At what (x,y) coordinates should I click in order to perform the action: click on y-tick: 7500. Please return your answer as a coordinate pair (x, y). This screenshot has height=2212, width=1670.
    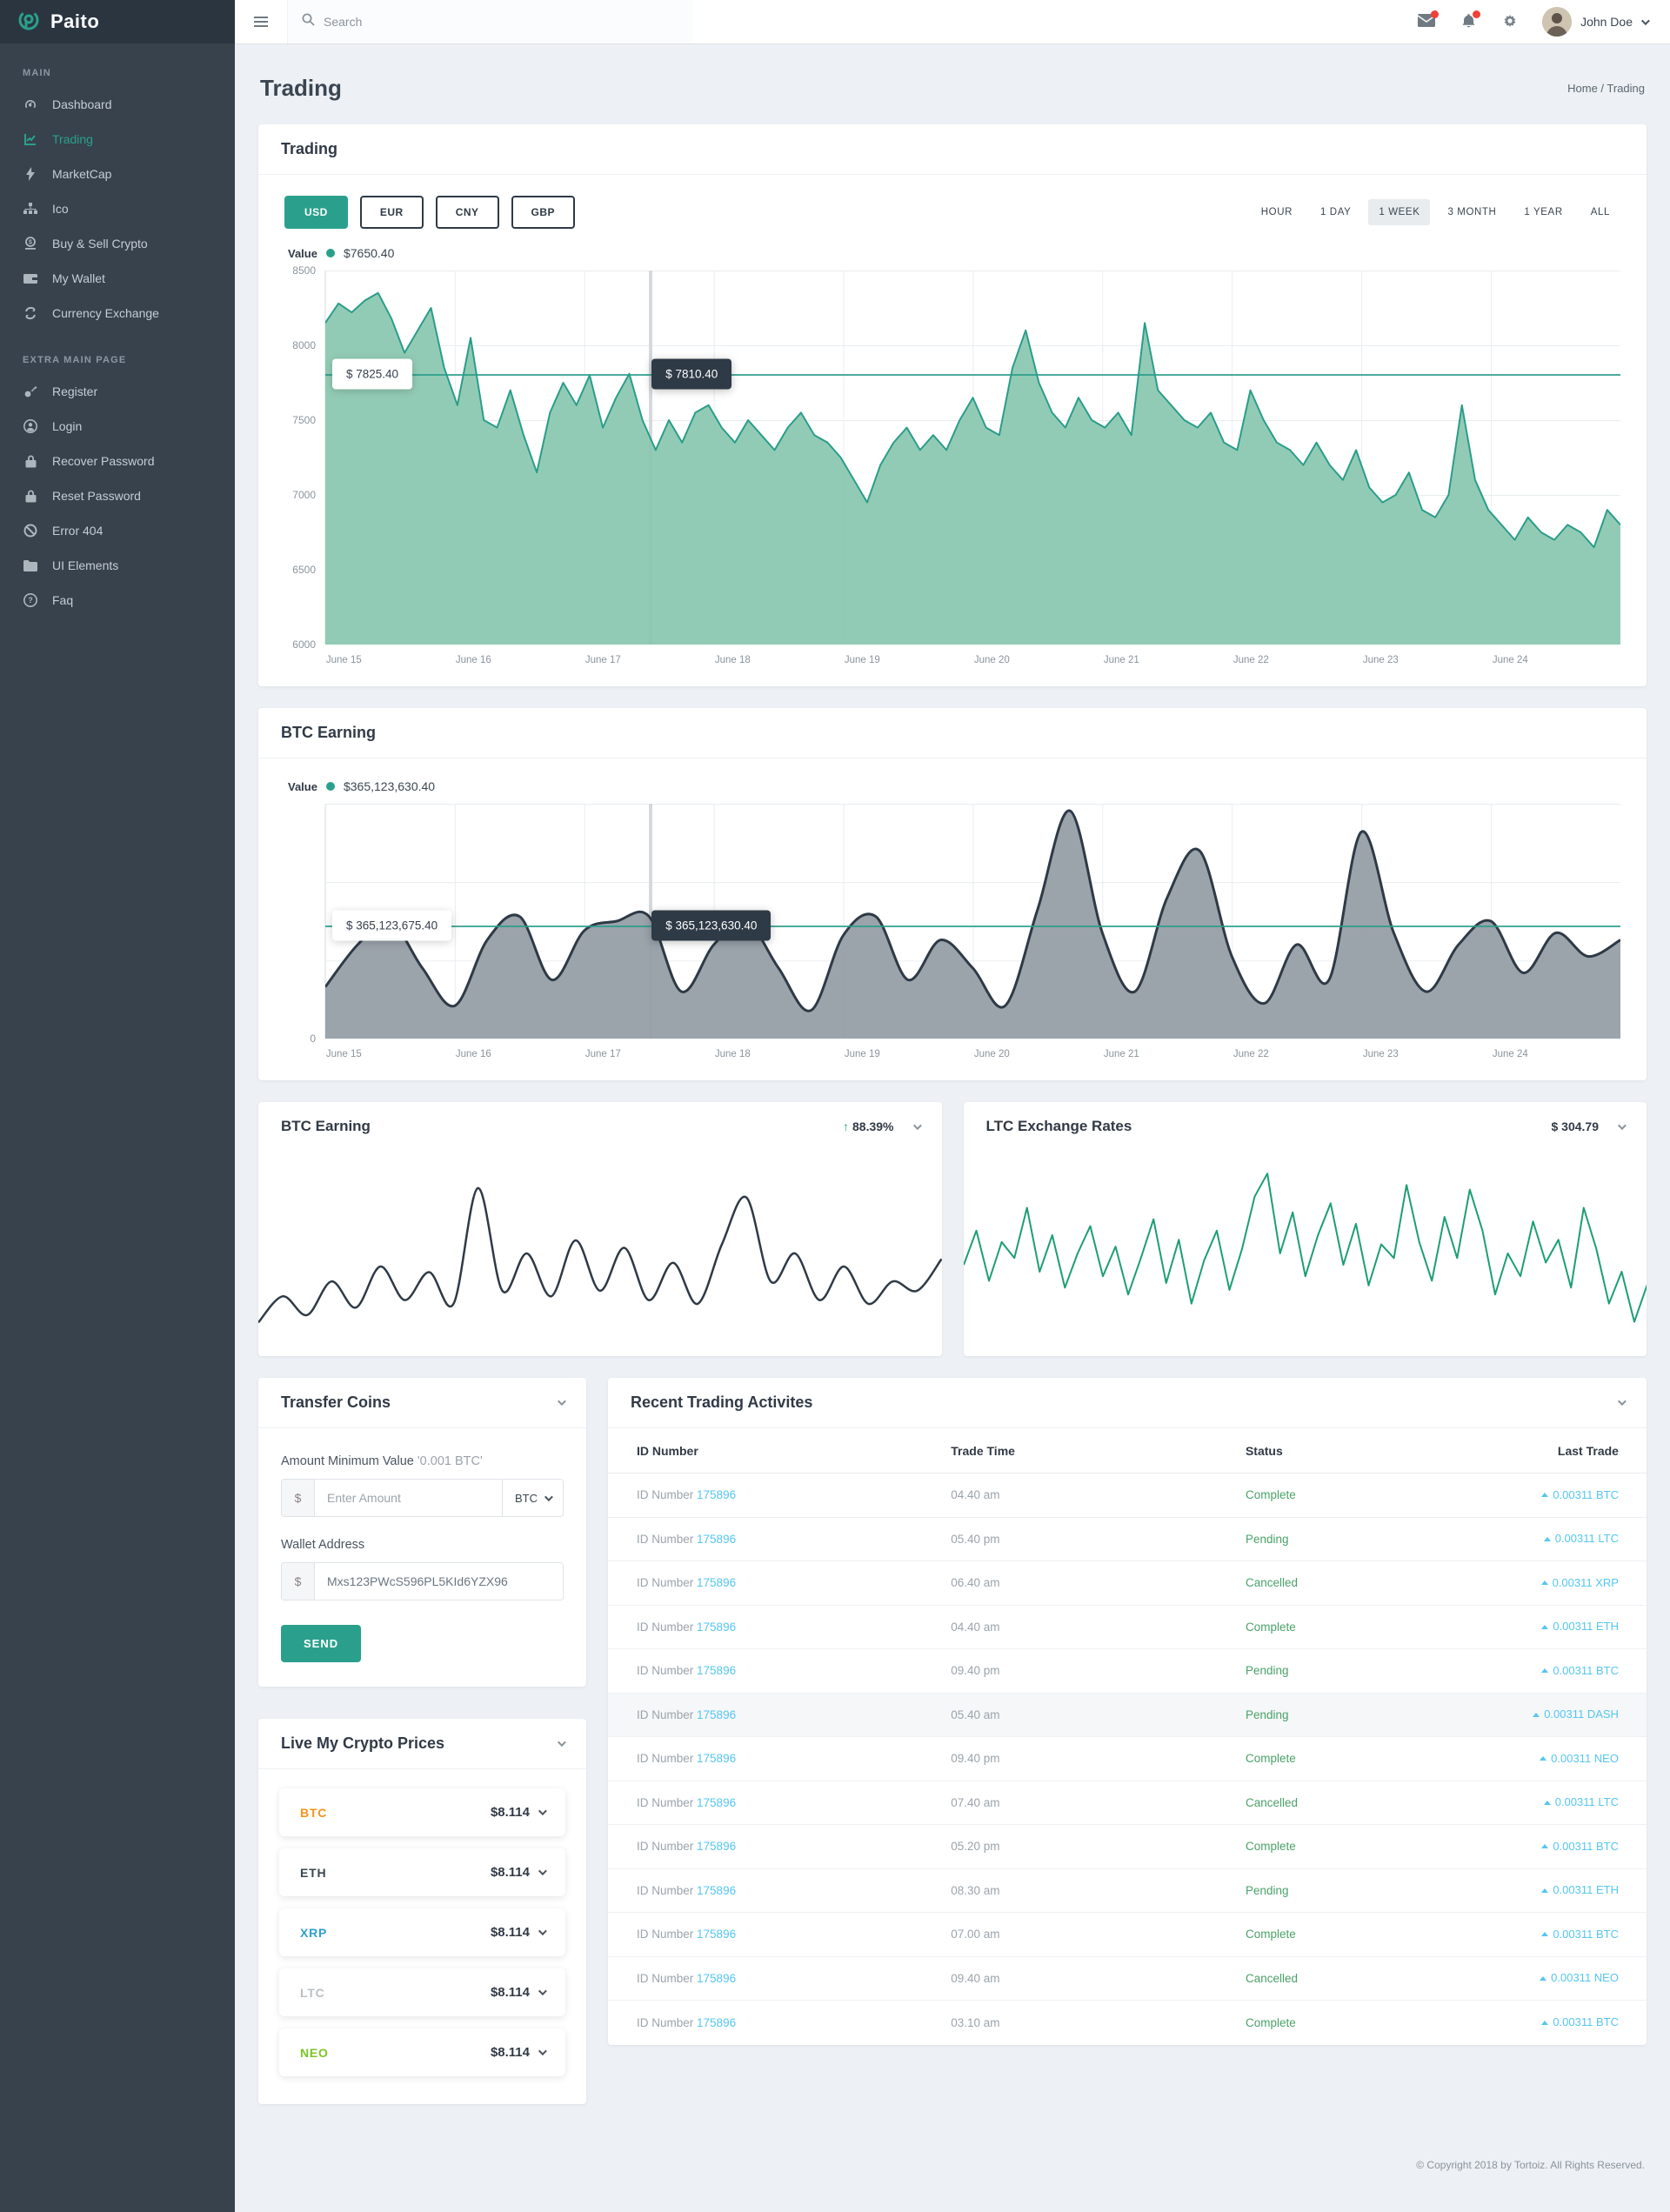
    Looking at the image, I should click on (304, 420).